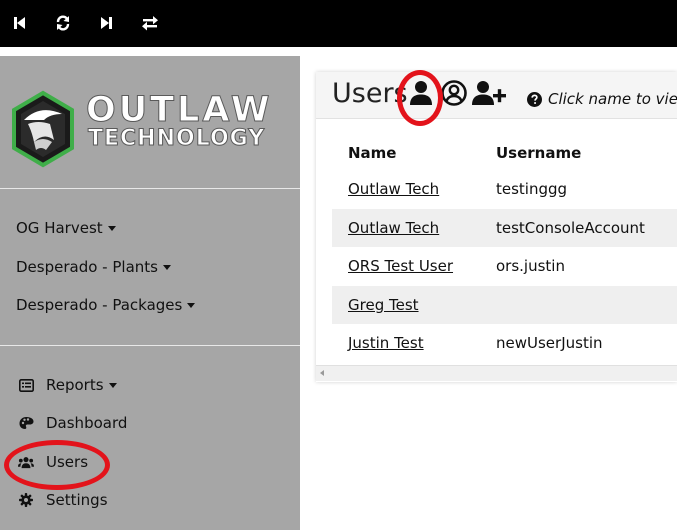 This screenshot has width=677, height=530. What do you see at coordinates (63, 23) in the screenshot?
I see `refresh-icon` at bounding box center [63, 23].